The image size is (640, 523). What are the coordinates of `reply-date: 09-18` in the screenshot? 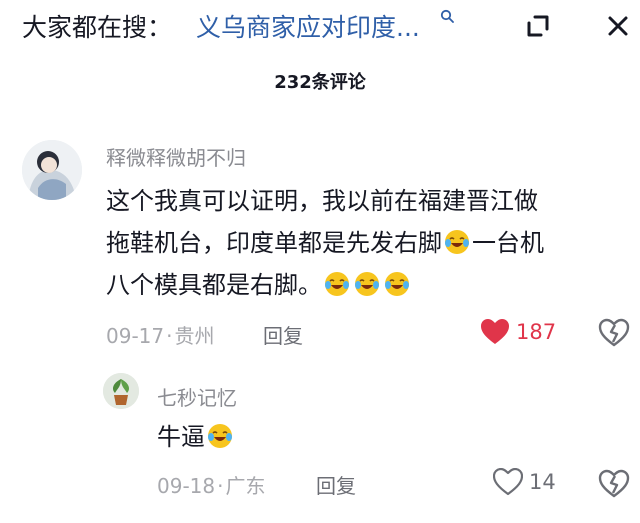 It's located at (186, 486).